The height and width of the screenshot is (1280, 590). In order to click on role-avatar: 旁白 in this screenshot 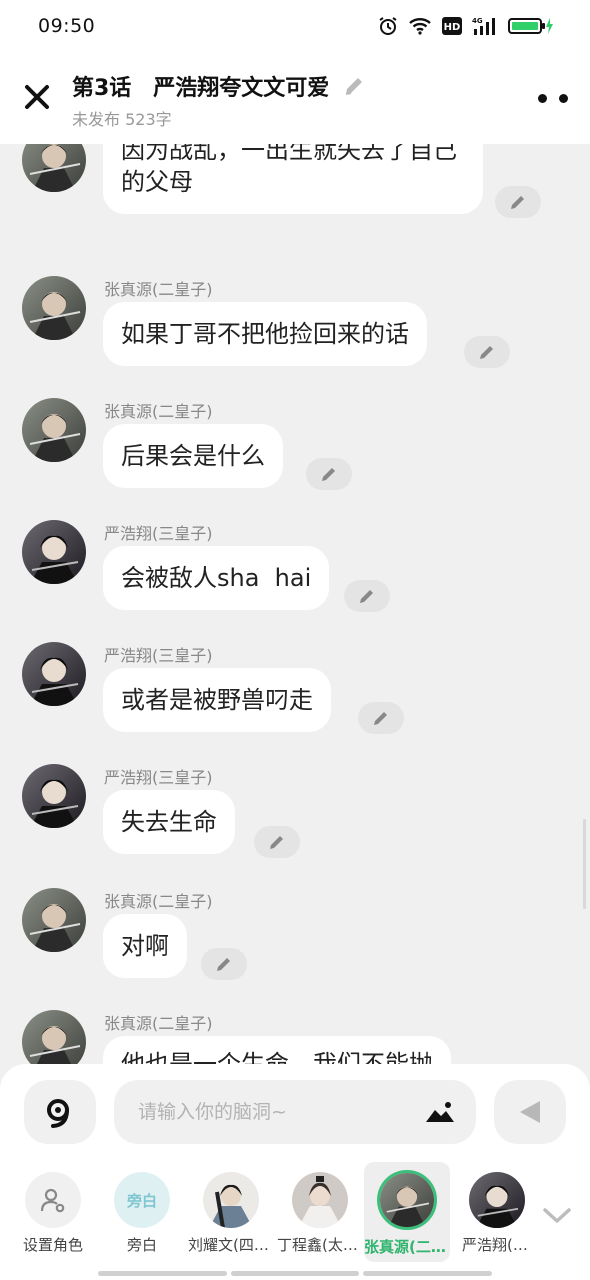, I will do `click(142, 1200)`.